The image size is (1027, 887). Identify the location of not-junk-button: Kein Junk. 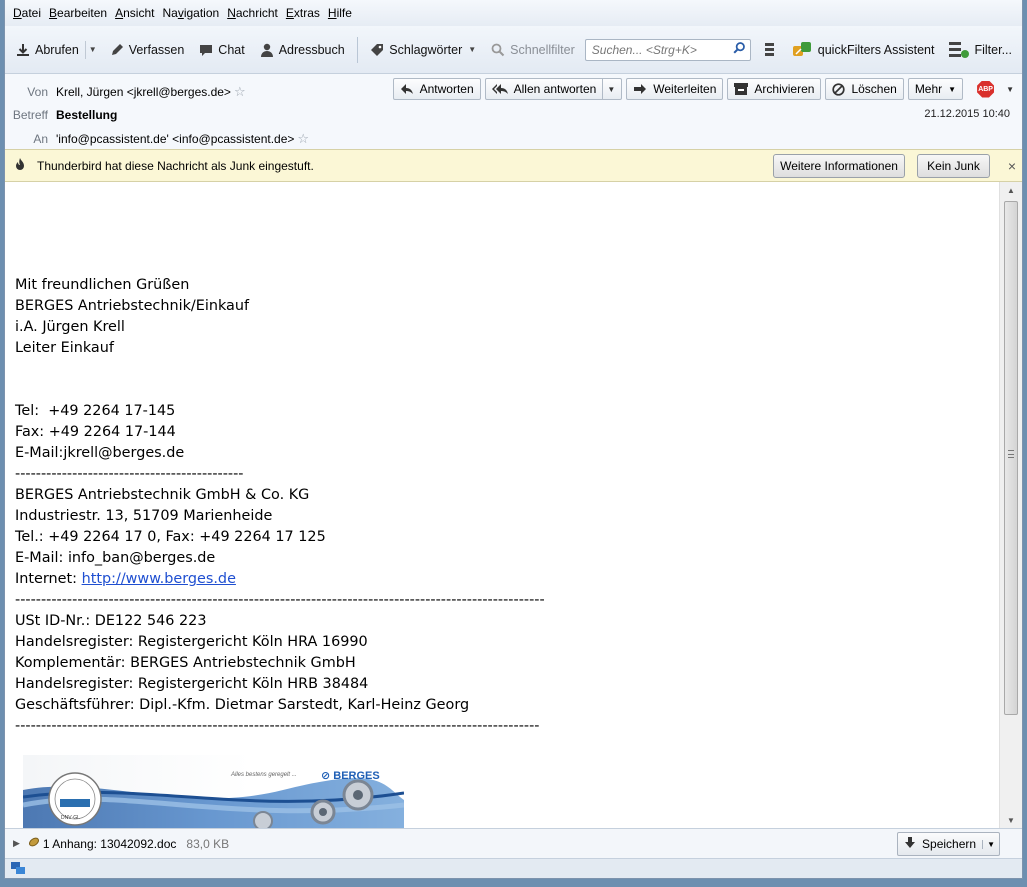
(953, 166).